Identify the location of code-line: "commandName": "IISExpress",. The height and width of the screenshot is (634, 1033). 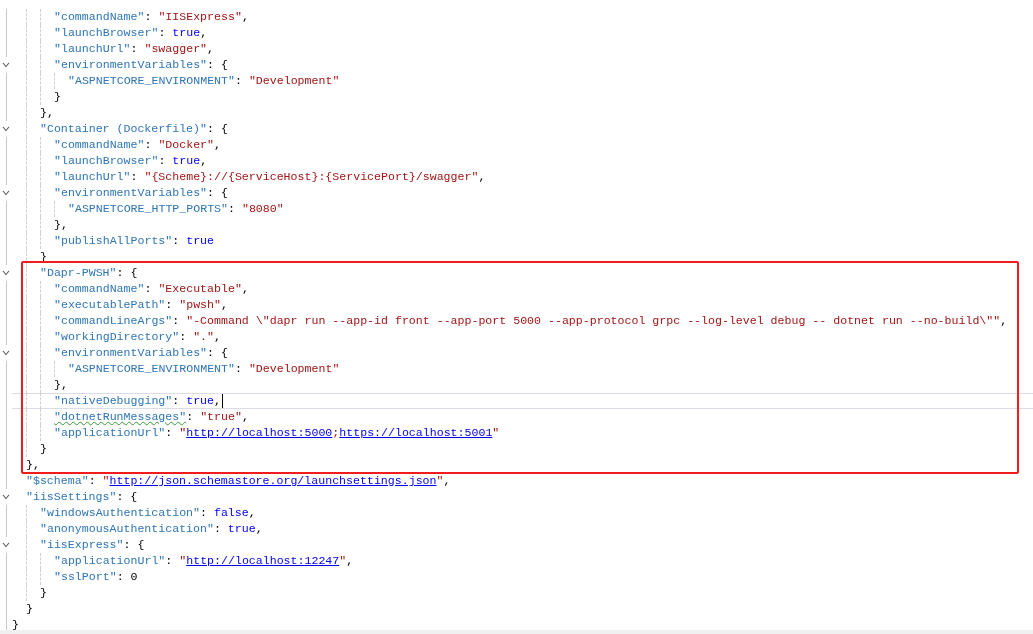
(151, 17).